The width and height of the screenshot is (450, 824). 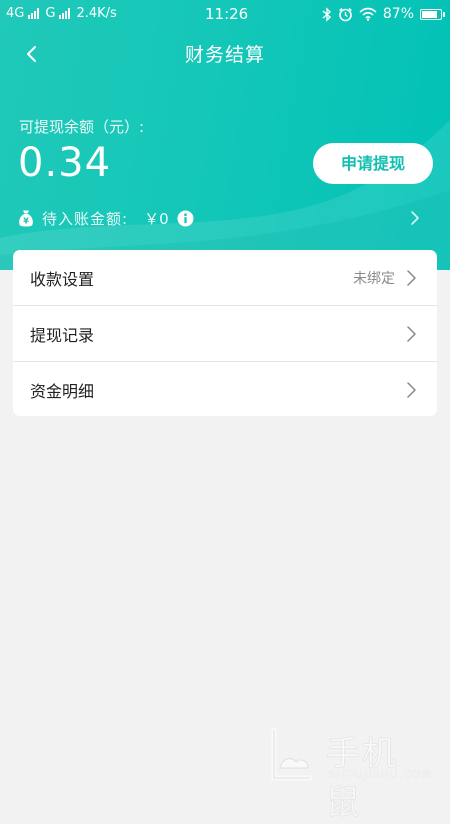 What do you see at coordinates (225, 388) in the screenshot?
I see `menu-item-fund-details: 资金明细` at bounding box center [225, 388].